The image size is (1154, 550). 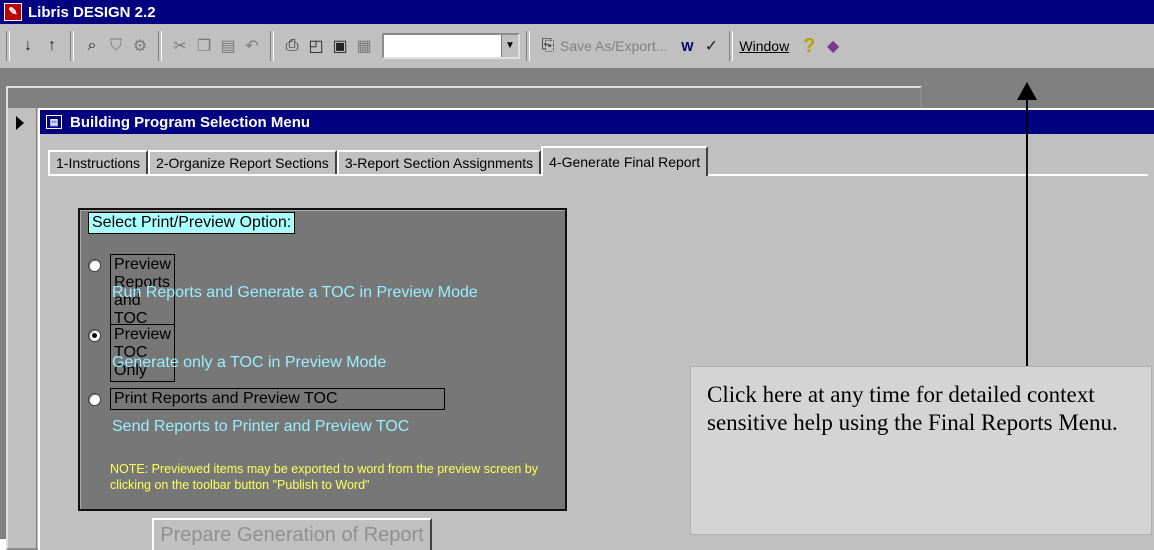 I want to click on open-book-icon: ▣, so click(x=340, y=46).